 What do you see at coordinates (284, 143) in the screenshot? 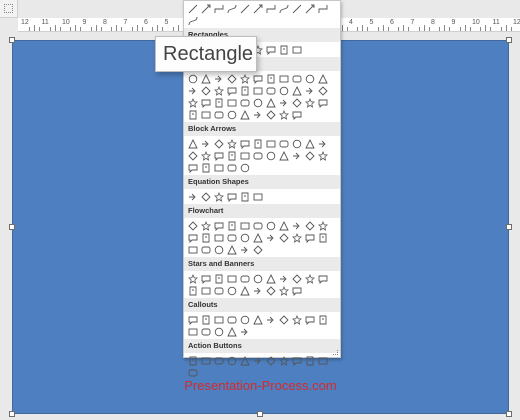
I see `left-right-up-arrow-icon` at bounding box center [284, 143].